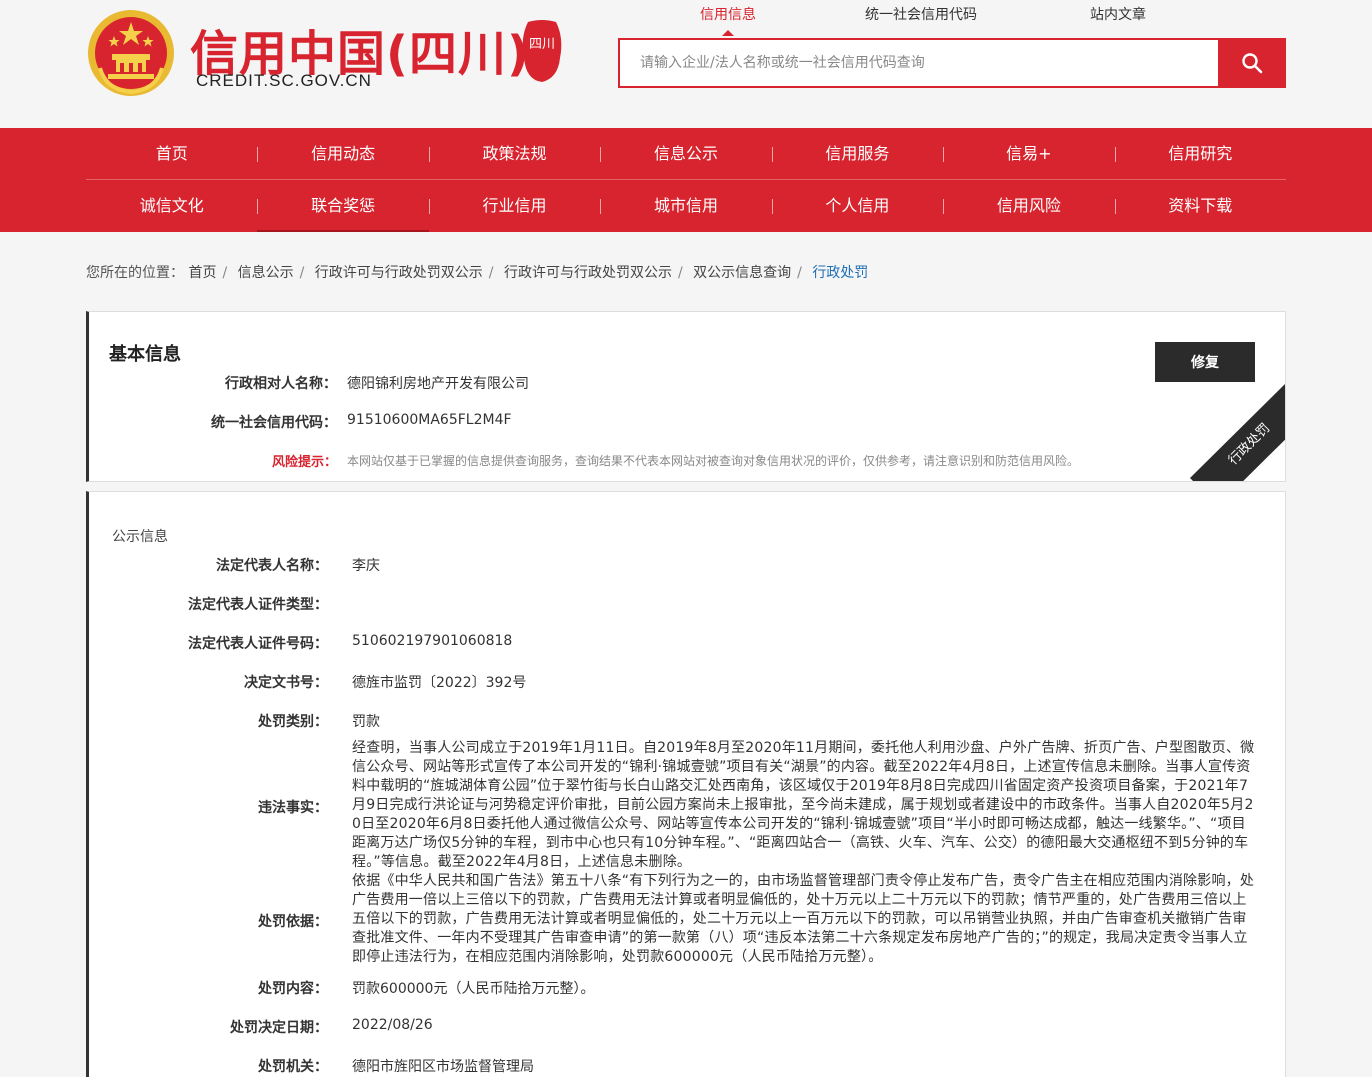  Describe the element at coordinates (258, 644) in the screenshot. I see `legal-rep-id-number-label: 法定代表人证件号码：` at that location.